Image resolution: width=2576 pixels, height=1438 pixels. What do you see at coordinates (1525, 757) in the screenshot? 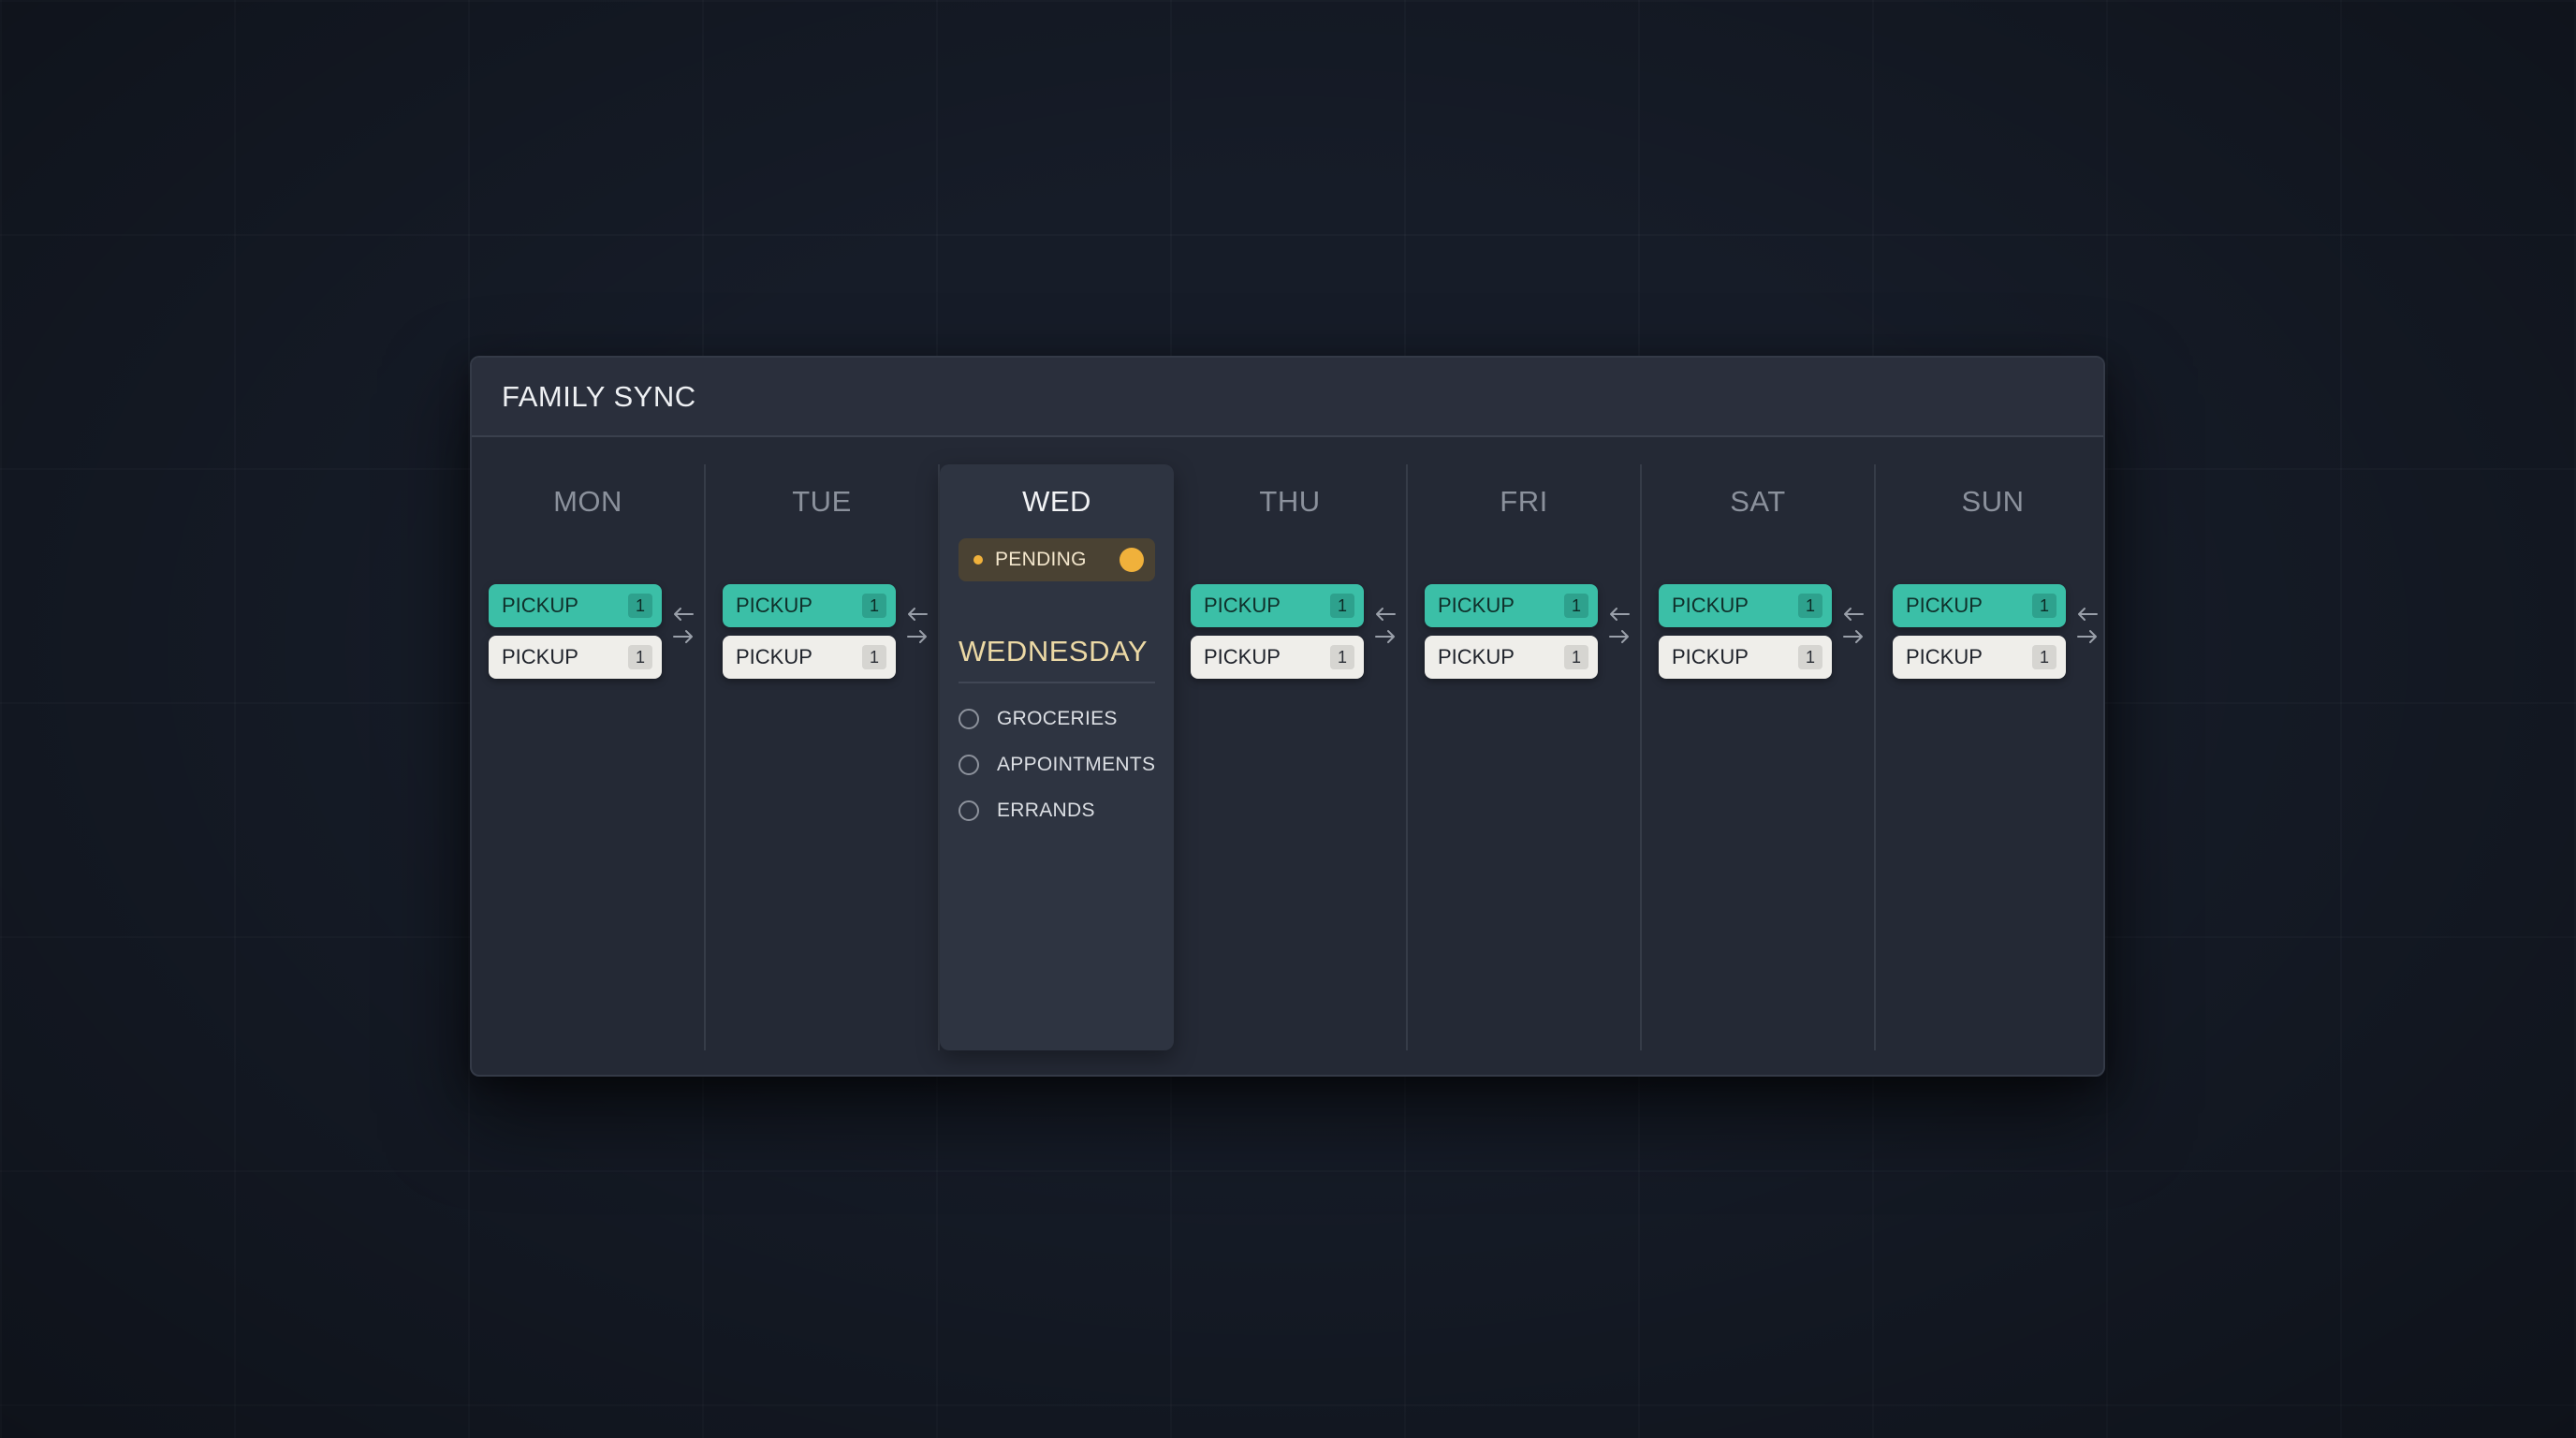
I see `day-column-fri: FRI PICKUP 1 PICKUP 1` at bounding box center [1525, 757].